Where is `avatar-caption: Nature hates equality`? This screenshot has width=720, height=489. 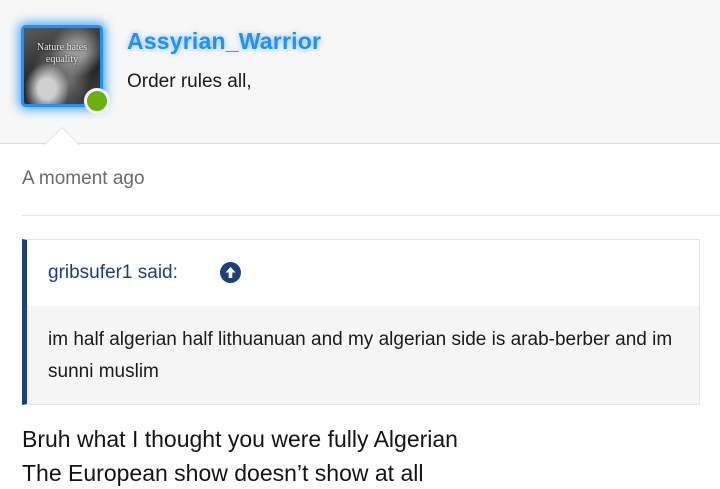
avatar-caption: Nature hates equality is located at coordinates (62, 53).